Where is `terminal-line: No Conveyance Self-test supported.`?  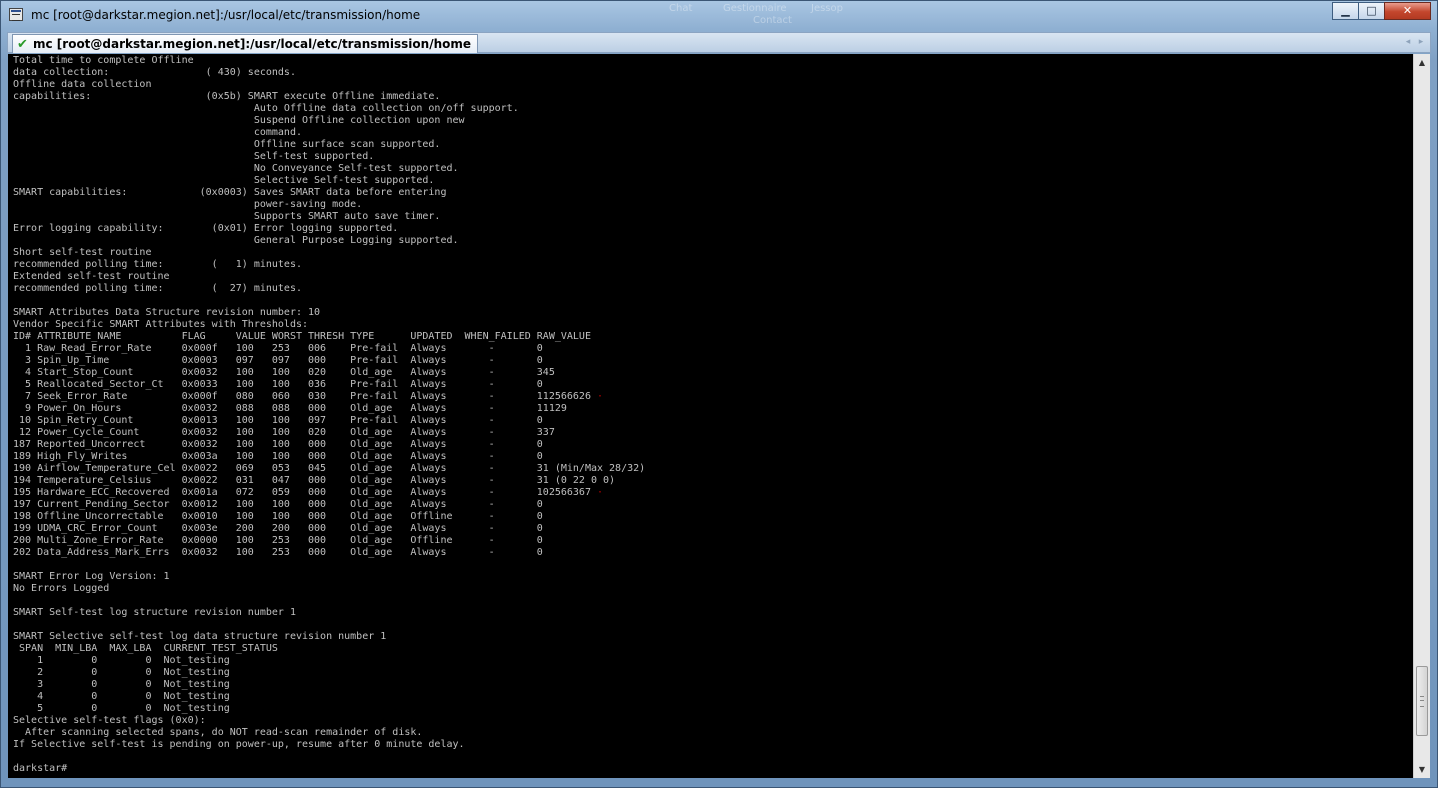
terminal-line: No Conveyance Self-test supported. is located at coordinates (713, 169).